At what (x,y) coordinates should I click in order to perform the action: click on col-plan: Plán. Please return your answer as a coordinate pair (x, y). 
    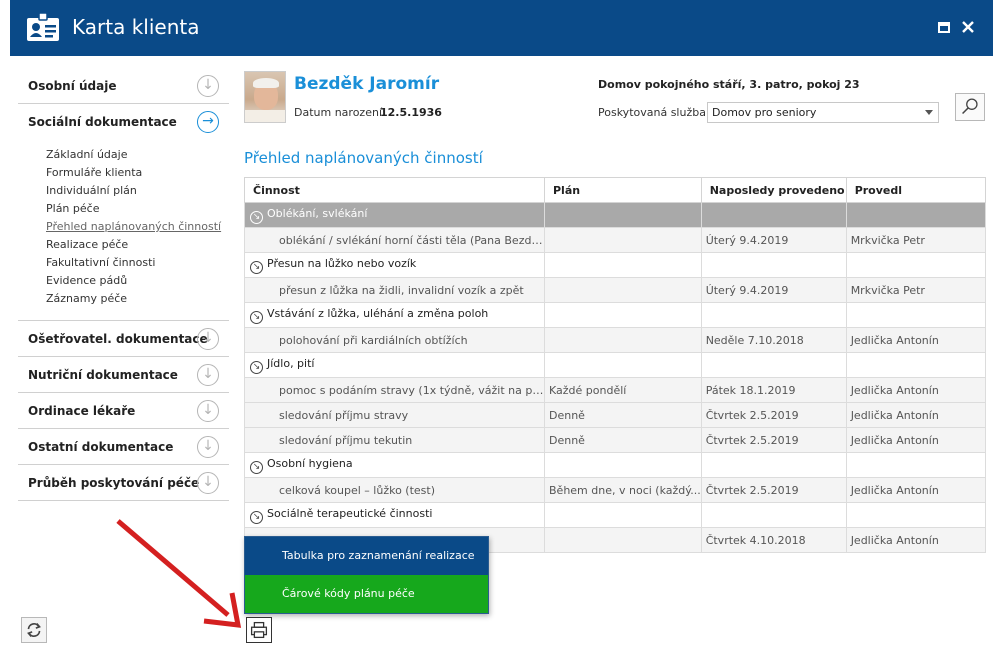
    Looking at the image, I should click on (623, 190).